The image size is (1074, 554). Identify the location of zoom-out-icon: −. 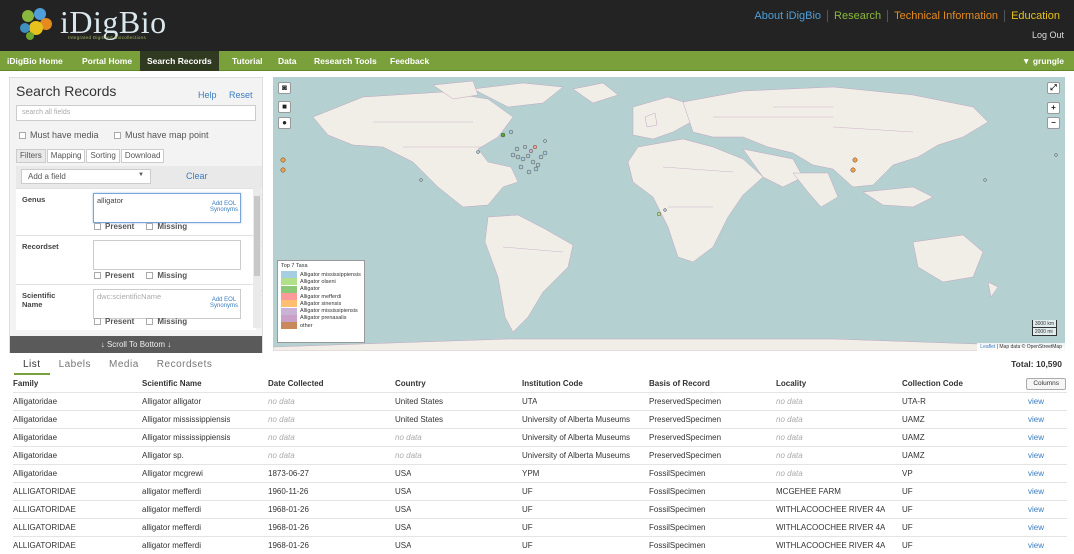
(1053, 123).